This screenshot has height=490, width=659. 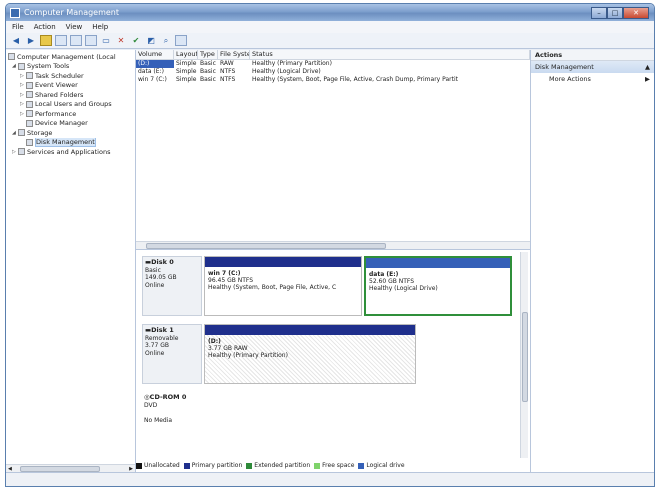 I want to click on search-icon: ⌕, so click(x=166, y=40).